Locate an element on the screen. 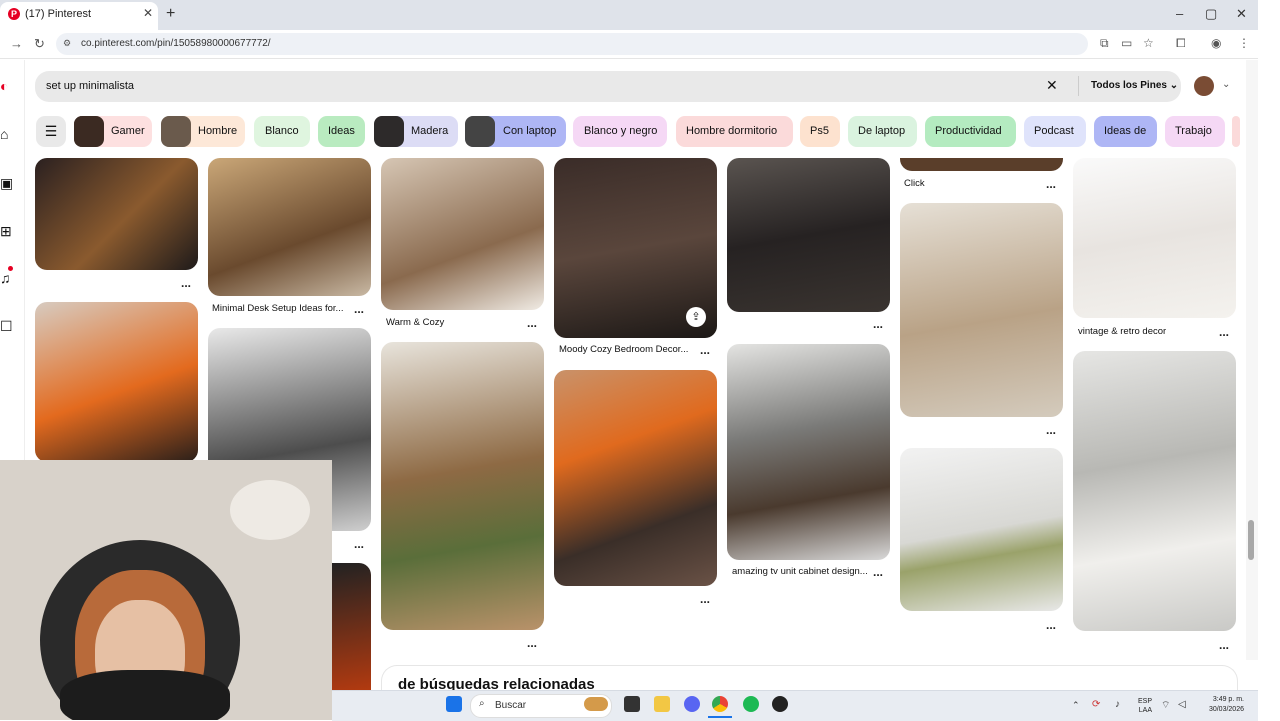 The width and height of the screenshot is (1280, 721). taskbar-search-placeholder: Buscar is located at coordinates (511, 705).